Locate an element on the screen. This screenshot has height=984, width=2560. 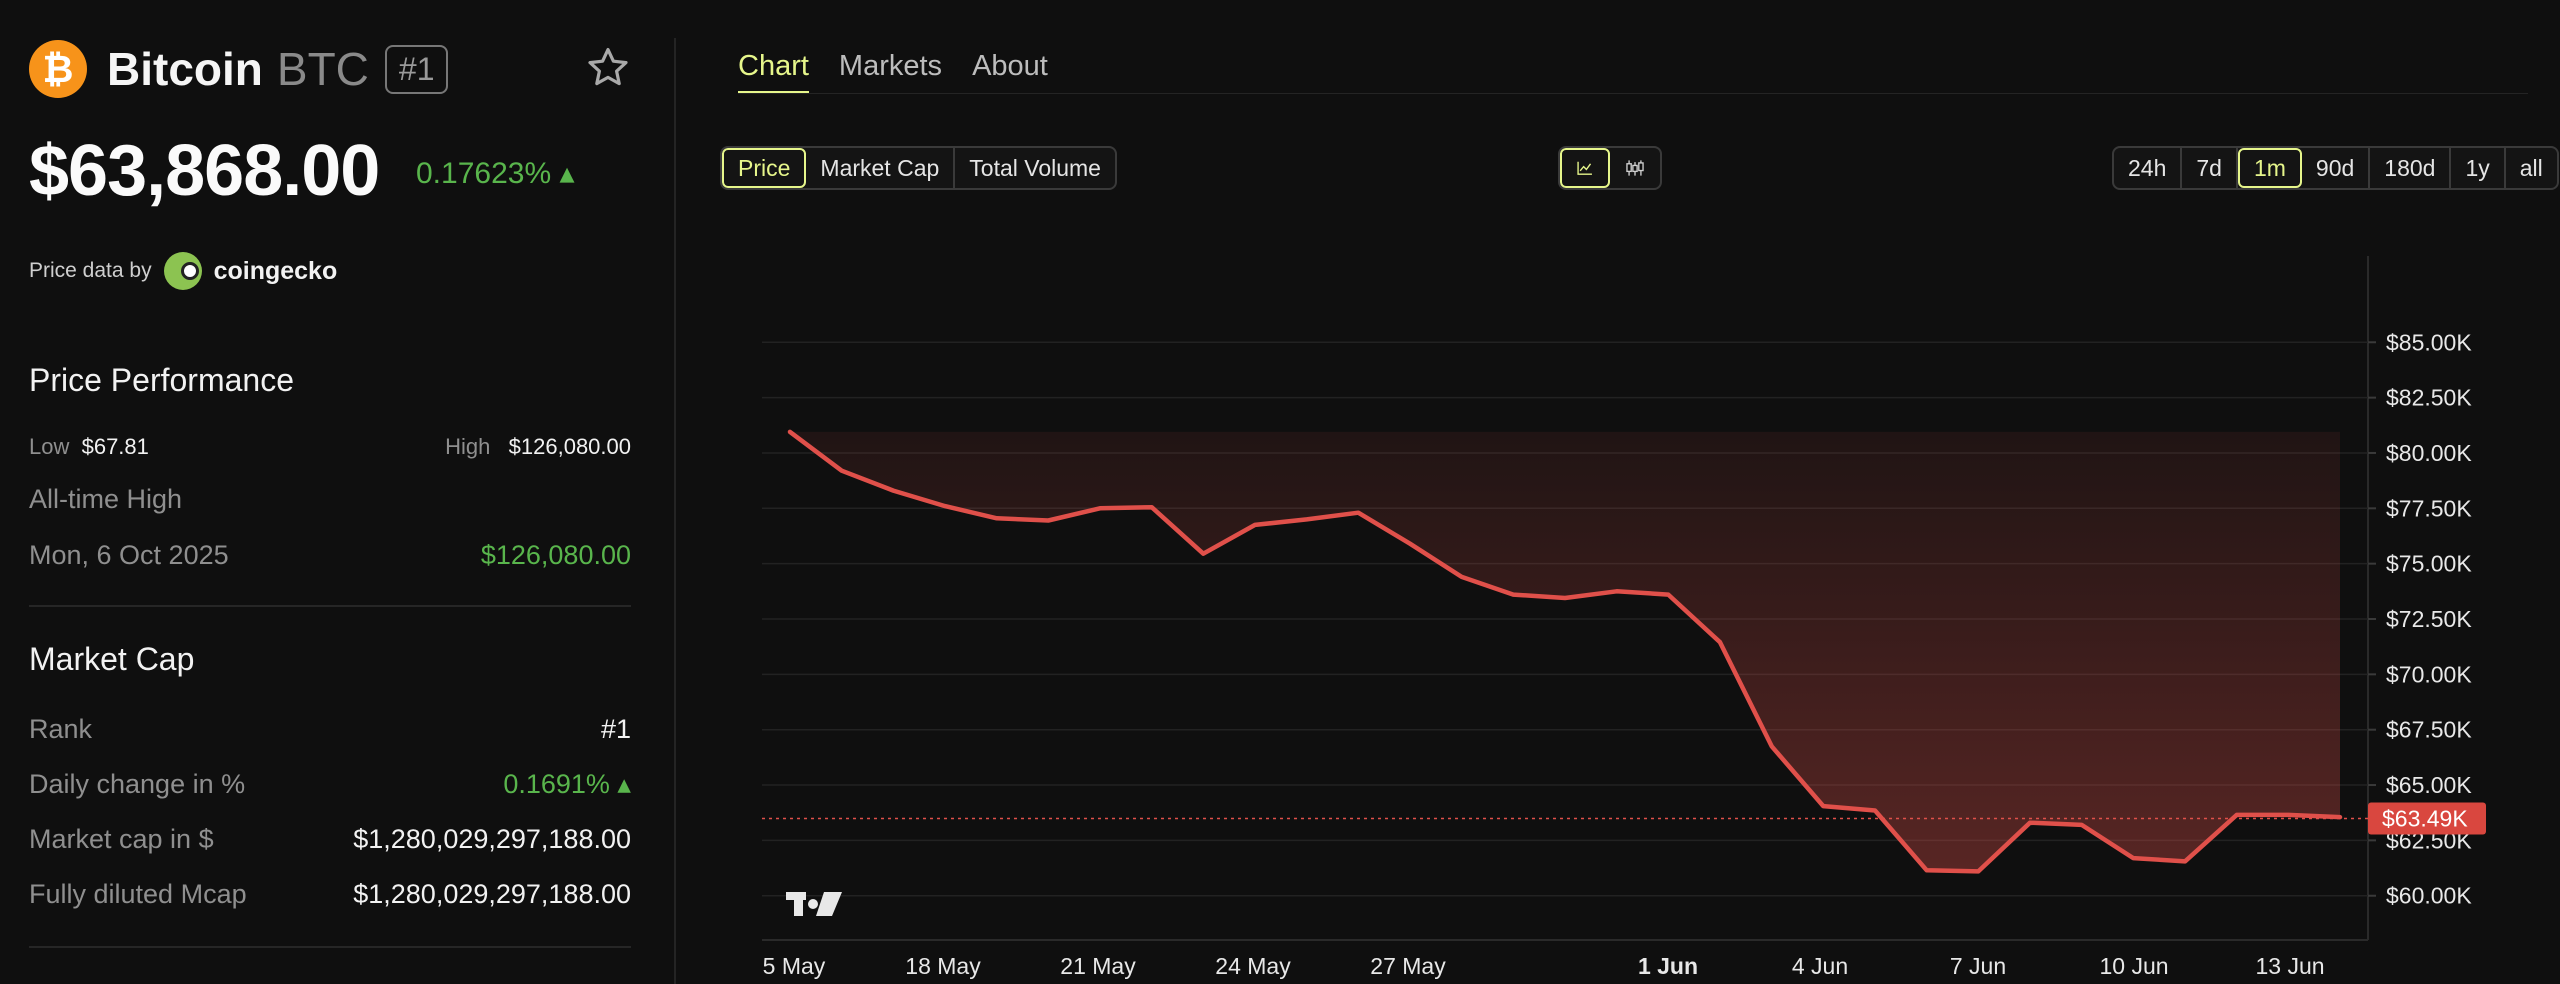
provider-name: coingecko is located at coordinates (275, 270).